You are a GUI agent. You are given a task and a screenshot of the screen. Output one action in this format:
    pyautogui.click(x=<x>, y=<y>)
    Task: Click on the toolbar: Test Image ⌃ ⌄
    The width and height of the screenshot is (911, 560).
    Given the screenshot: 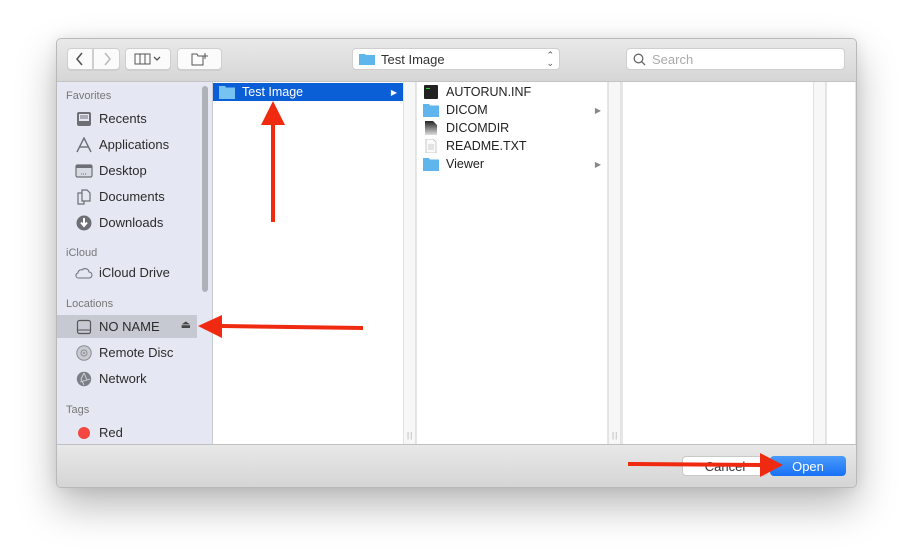 What is the action you would take?
    pyautogui.click(x=456, y=60)
    